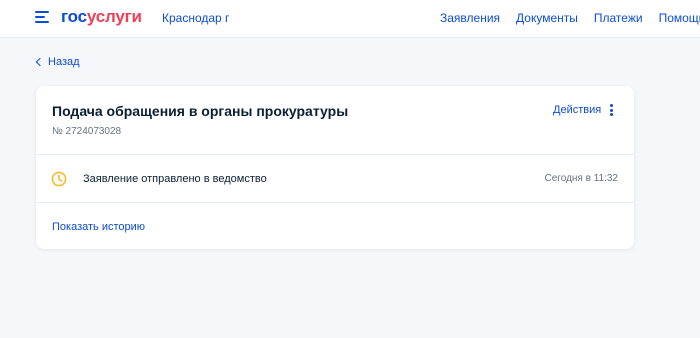 The image size is (700, 338). I want to click on nav-applications: Заявления, so click(470, 18).